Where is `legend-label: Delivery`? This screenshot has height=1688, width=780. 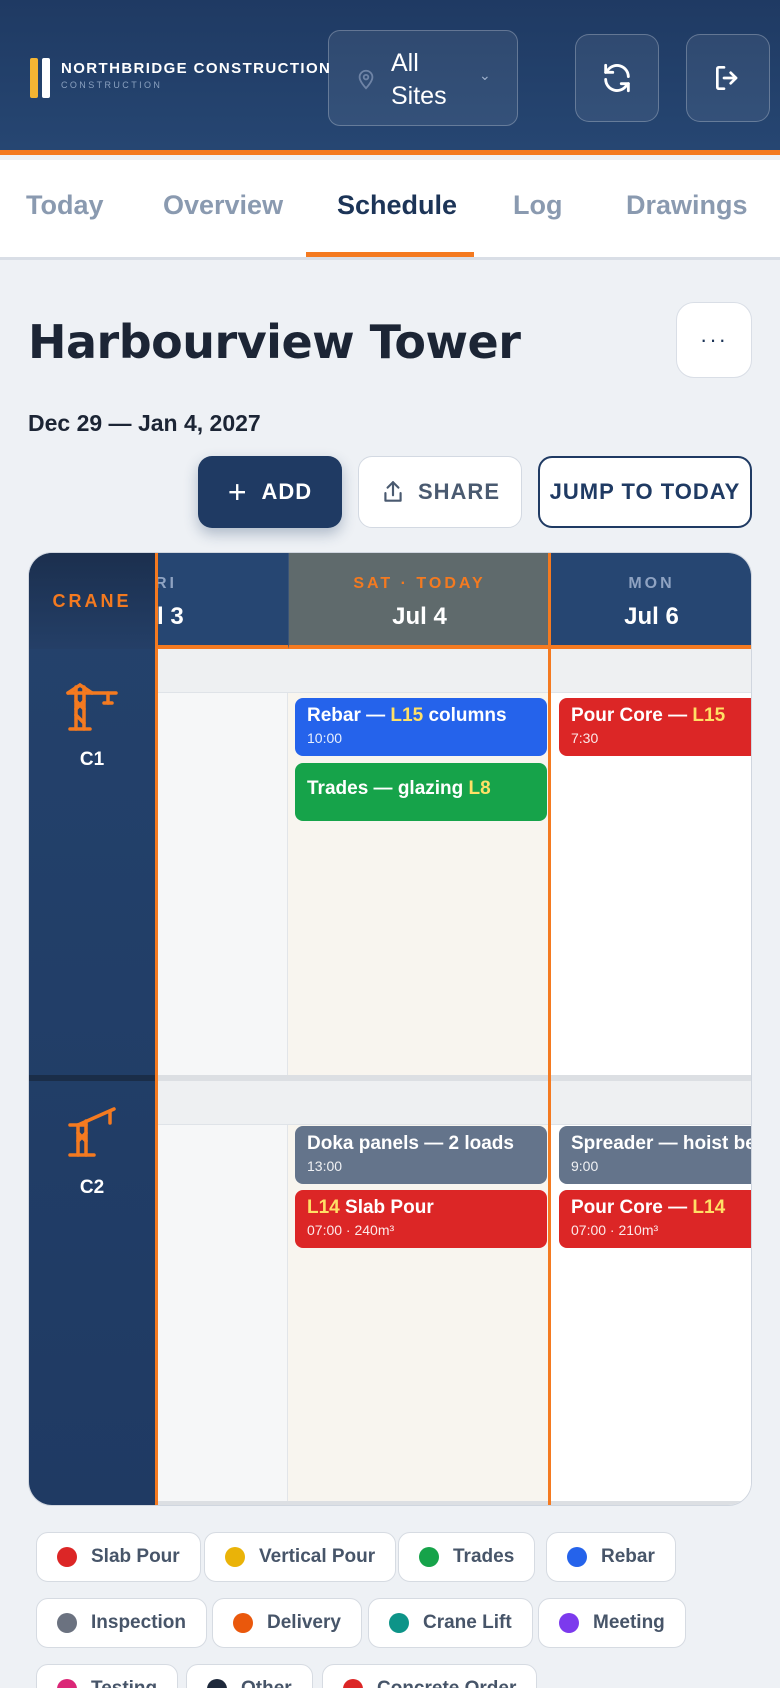
legend-label: Delivery is located at coordinates (304, 1622).